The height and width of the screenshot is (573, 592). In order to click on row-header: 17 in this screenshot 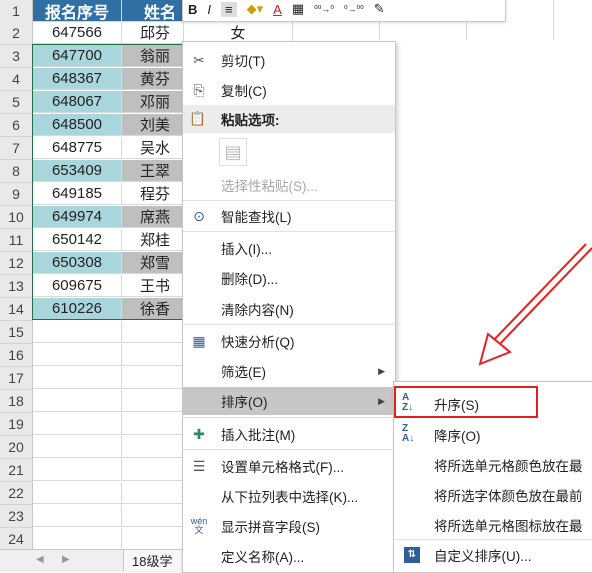, I will do `click(16, 378)`.